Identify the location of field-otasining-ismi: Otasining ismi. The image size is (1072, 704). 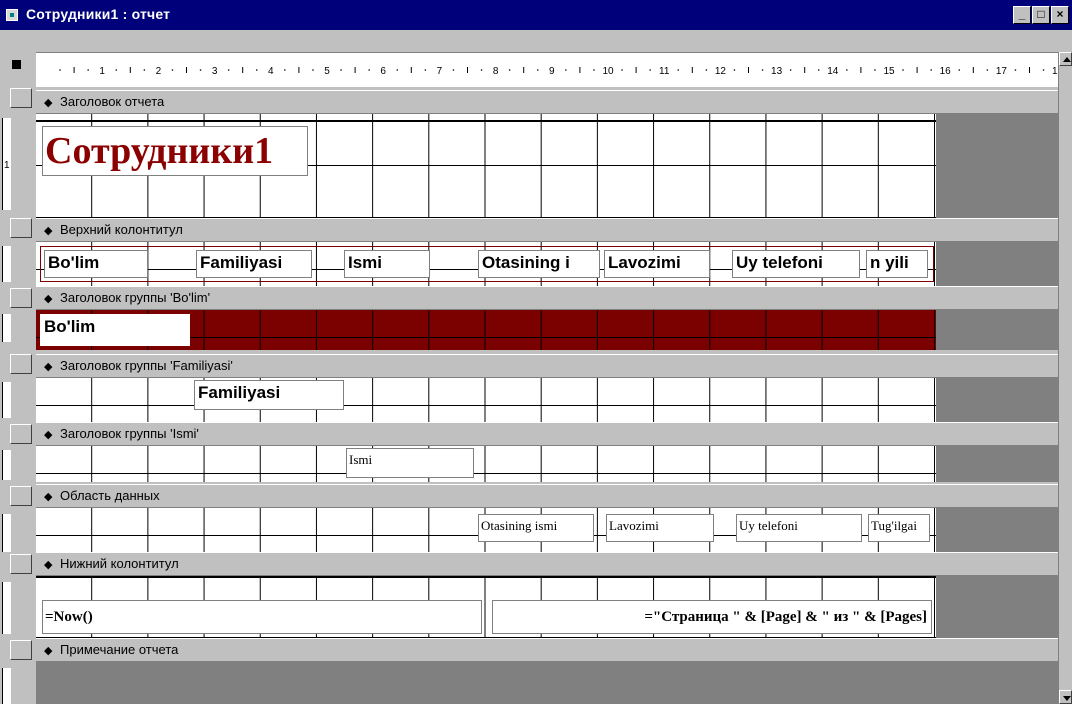
(536, 528).